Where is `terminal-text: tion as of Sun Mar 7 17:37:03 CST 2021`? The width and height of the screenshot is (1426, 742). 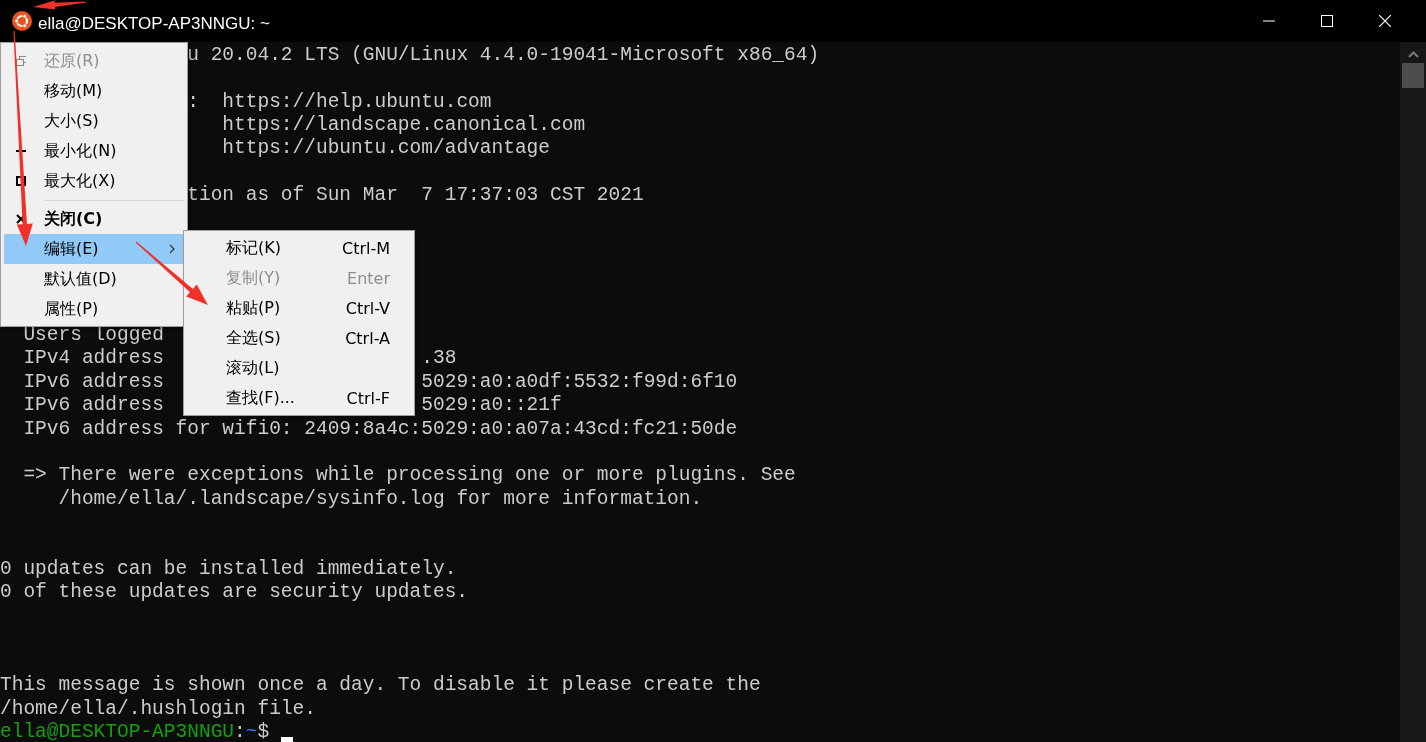 terminal-text: tion as of Sun Mar 7 17:37:03 CST 2021 is located at coordinates (415, 196).